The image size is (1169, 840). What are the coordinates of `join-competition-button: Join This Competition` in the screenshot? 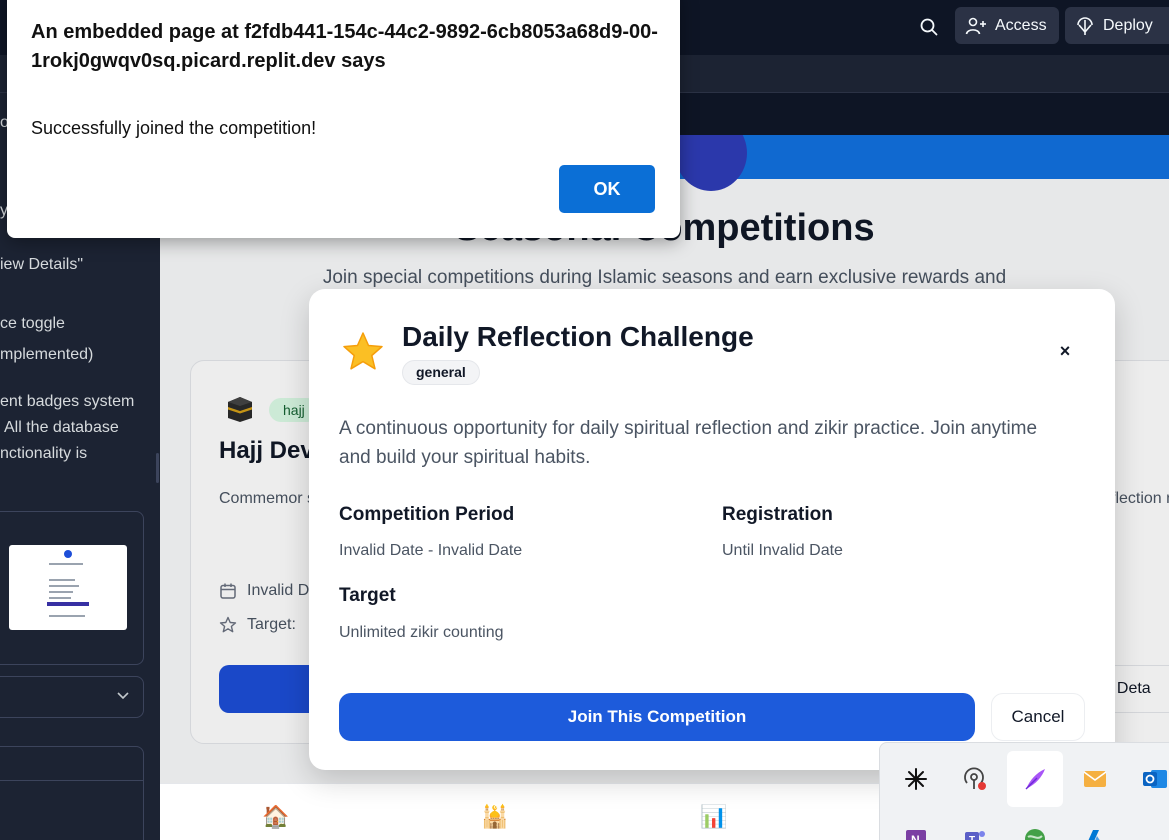 It's located at (657, 717).